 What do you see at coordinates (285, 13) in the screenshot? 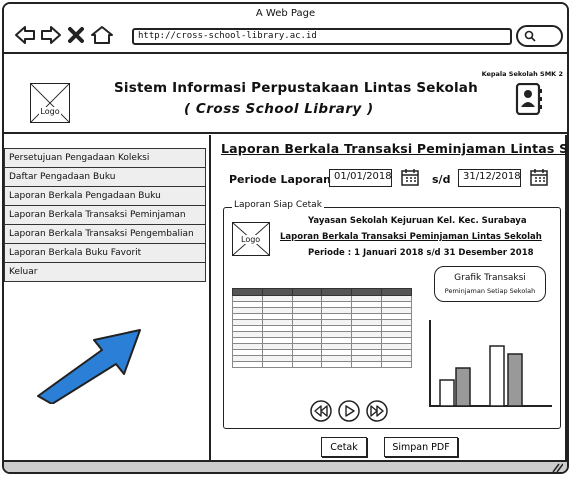
I see `window-title: A Web Page` at bounding box center [285, 13].